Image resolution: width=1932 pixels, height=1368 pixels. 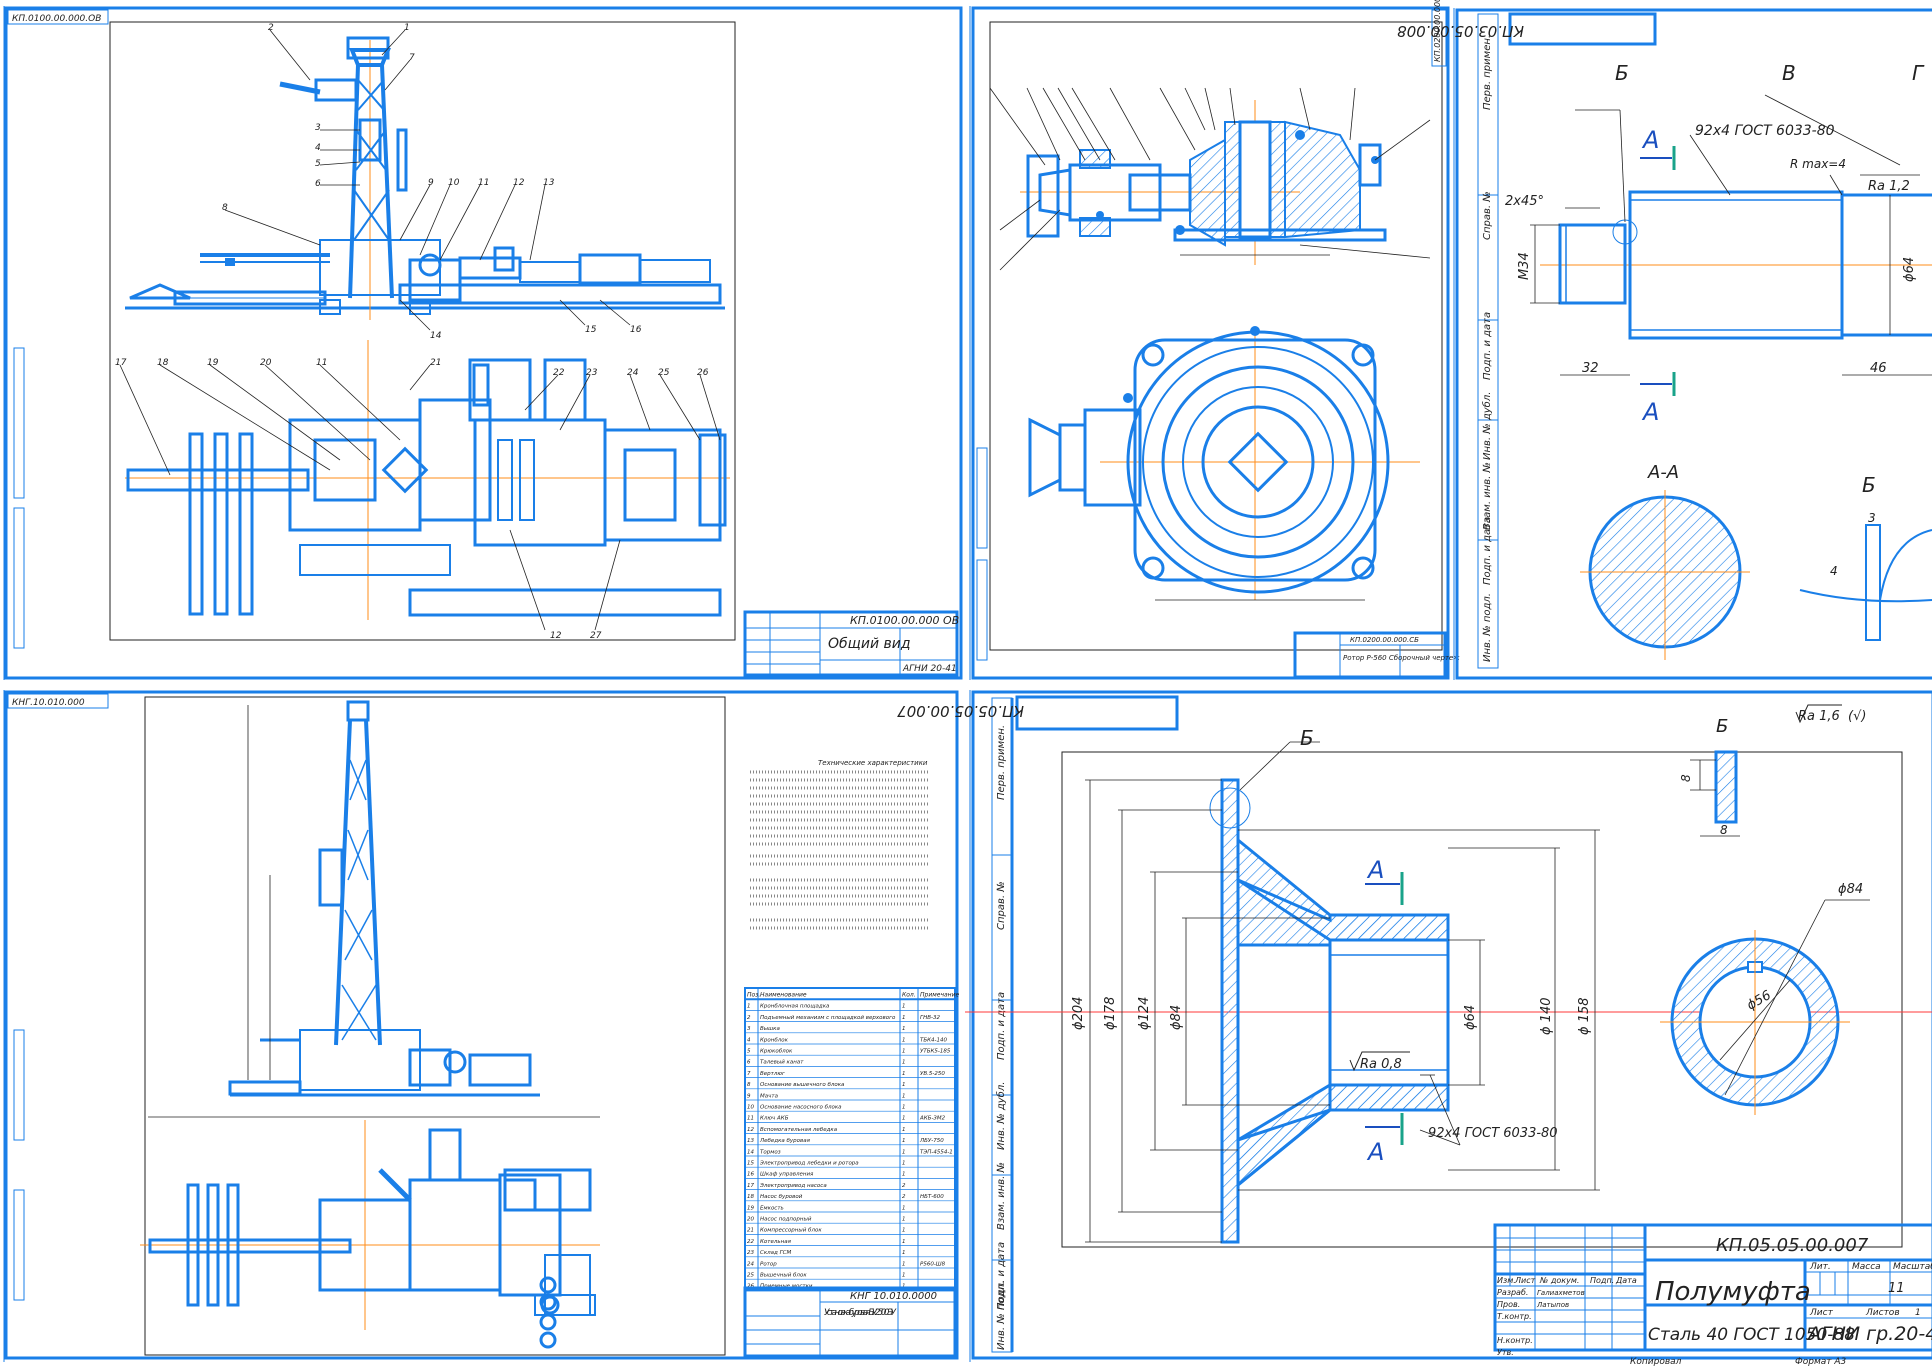 I want to click on svg-text: Масса, so click(x=1866, y=1267).